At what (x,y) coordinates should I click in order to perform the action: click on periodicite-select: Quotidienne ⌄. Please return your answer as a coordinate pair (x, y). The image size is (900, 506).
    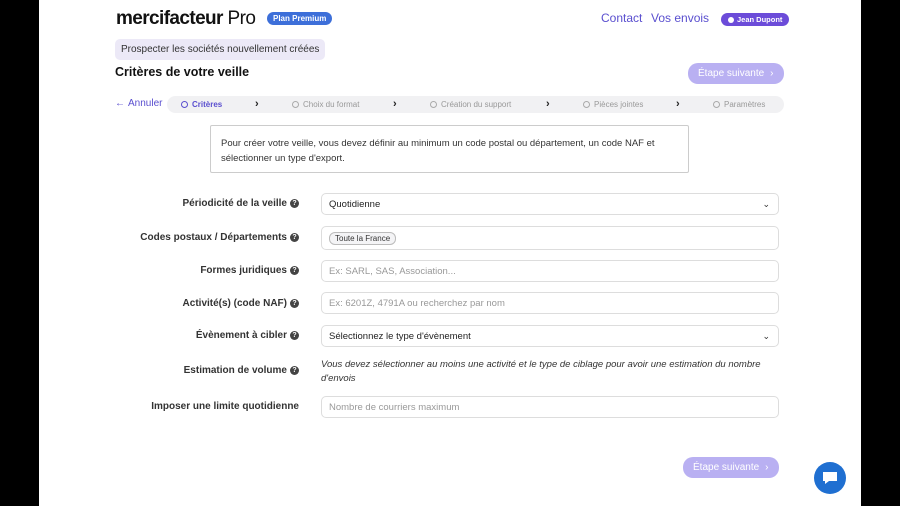
    Looking at the image, I should click on (550, 204).